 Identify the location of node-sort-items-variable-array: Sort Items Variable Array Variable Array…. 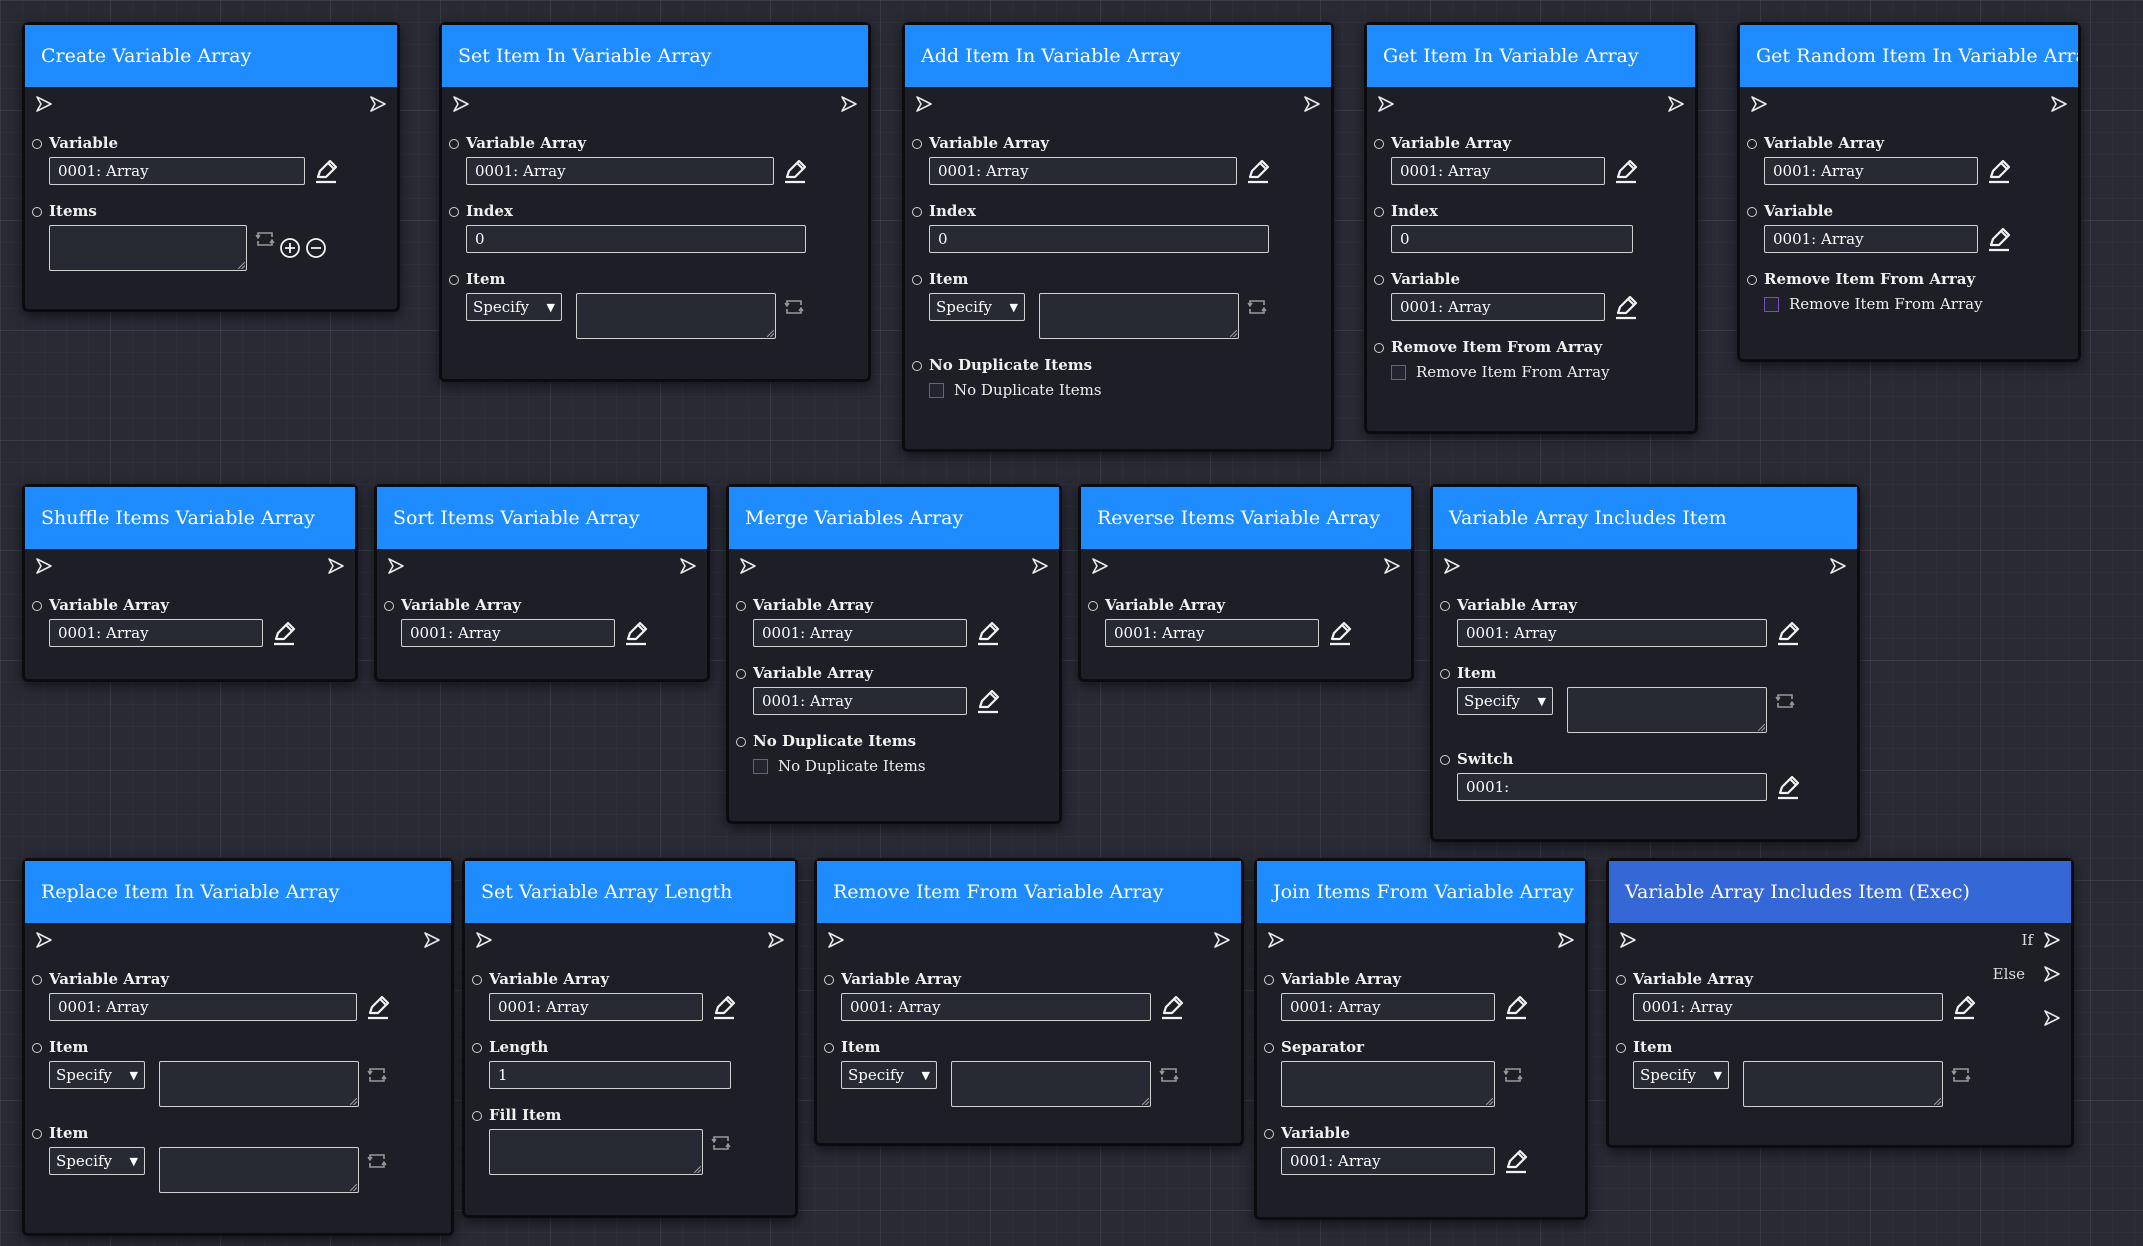
(542, 583).